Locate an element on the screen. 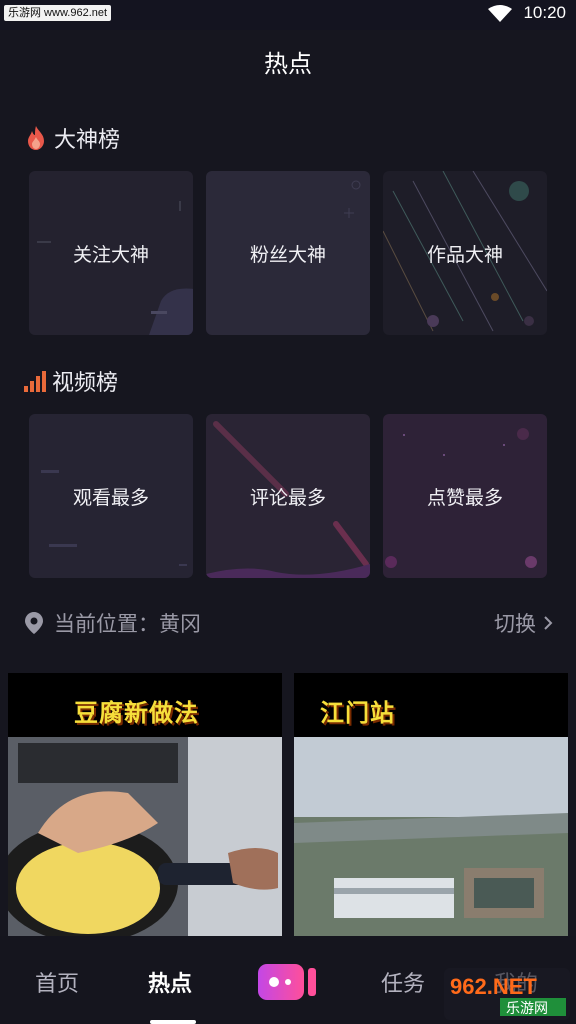 Image resolution: width=576 pixels, height=1024 pixels. most-viewed-card: 观看最多 is located at coordinates (111, 496).